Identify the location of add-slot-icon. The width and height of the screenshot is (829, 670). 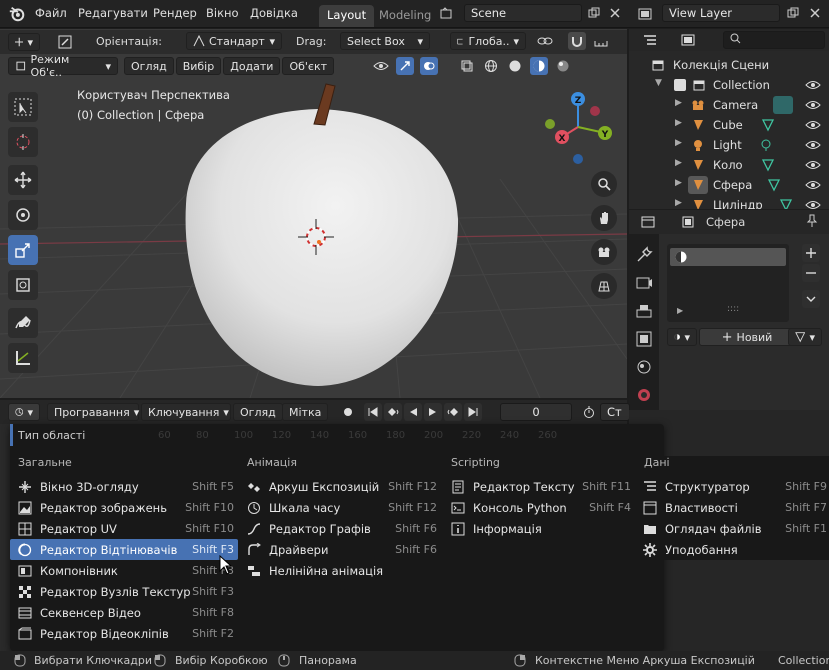
(811, 253).